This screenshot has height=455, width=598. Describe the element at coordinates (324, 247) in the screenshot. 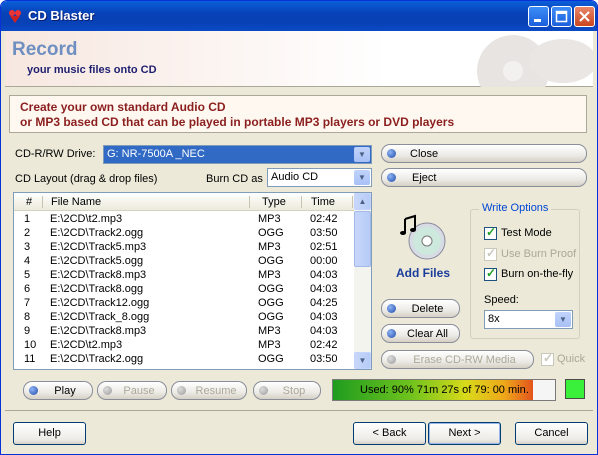

I see `row-time: 02:51` at that location.